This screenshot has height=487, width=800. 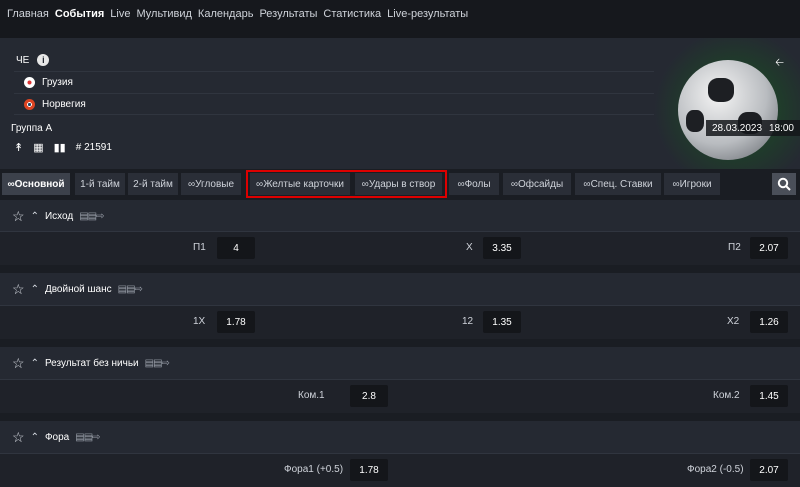 What do you see at coordinates (93, 147) in the screenshot?
I see `match-id: # 21591` at bounding box center [93, 147].